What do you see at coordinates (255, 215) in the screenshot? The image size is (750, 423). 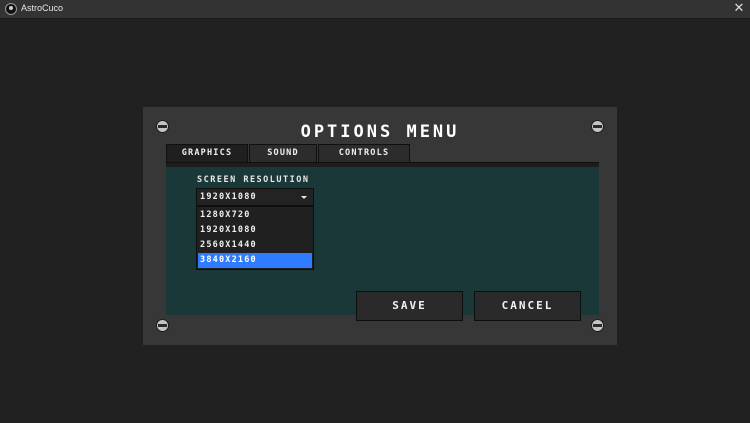 I see `resolution-option: 1280X720` at bounding box center [255, 215].